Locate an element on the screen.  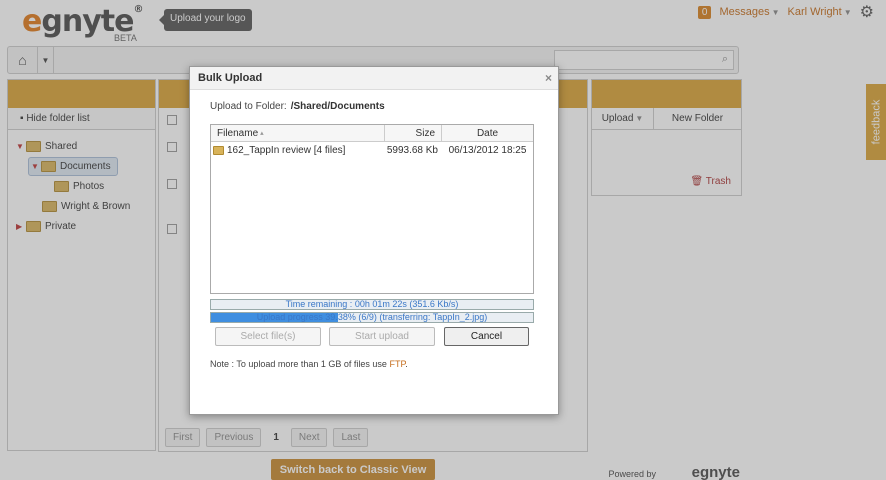
close-icon: × is located at coordinates (548, 78).